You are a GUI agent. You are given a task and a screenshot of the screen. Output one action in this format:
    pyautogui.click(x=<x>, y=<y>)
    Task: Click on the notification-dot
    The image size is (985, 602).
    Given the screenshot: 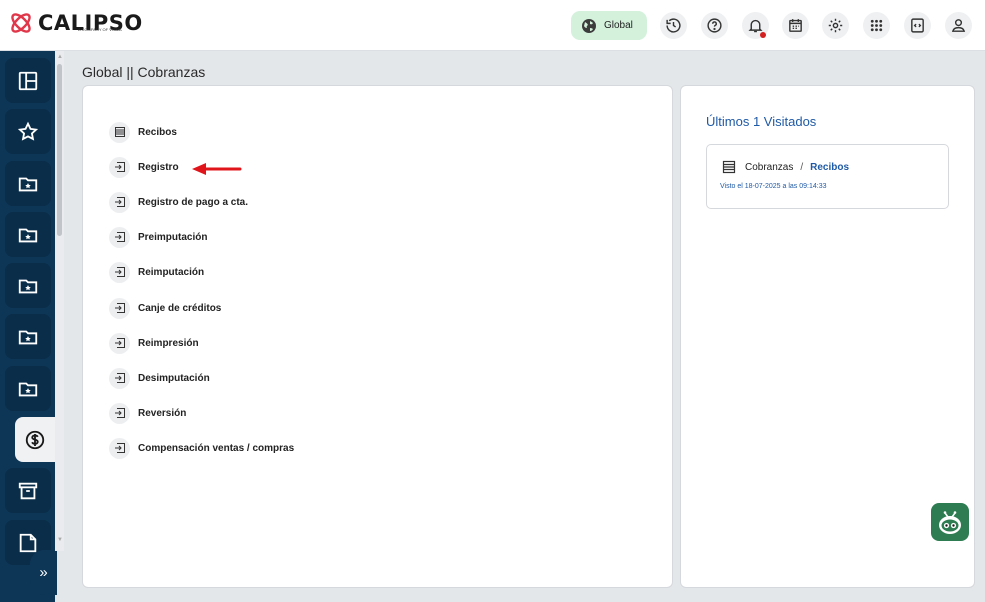 What is the action you would take?
    pyautogui.click(x=763, y=35)
    